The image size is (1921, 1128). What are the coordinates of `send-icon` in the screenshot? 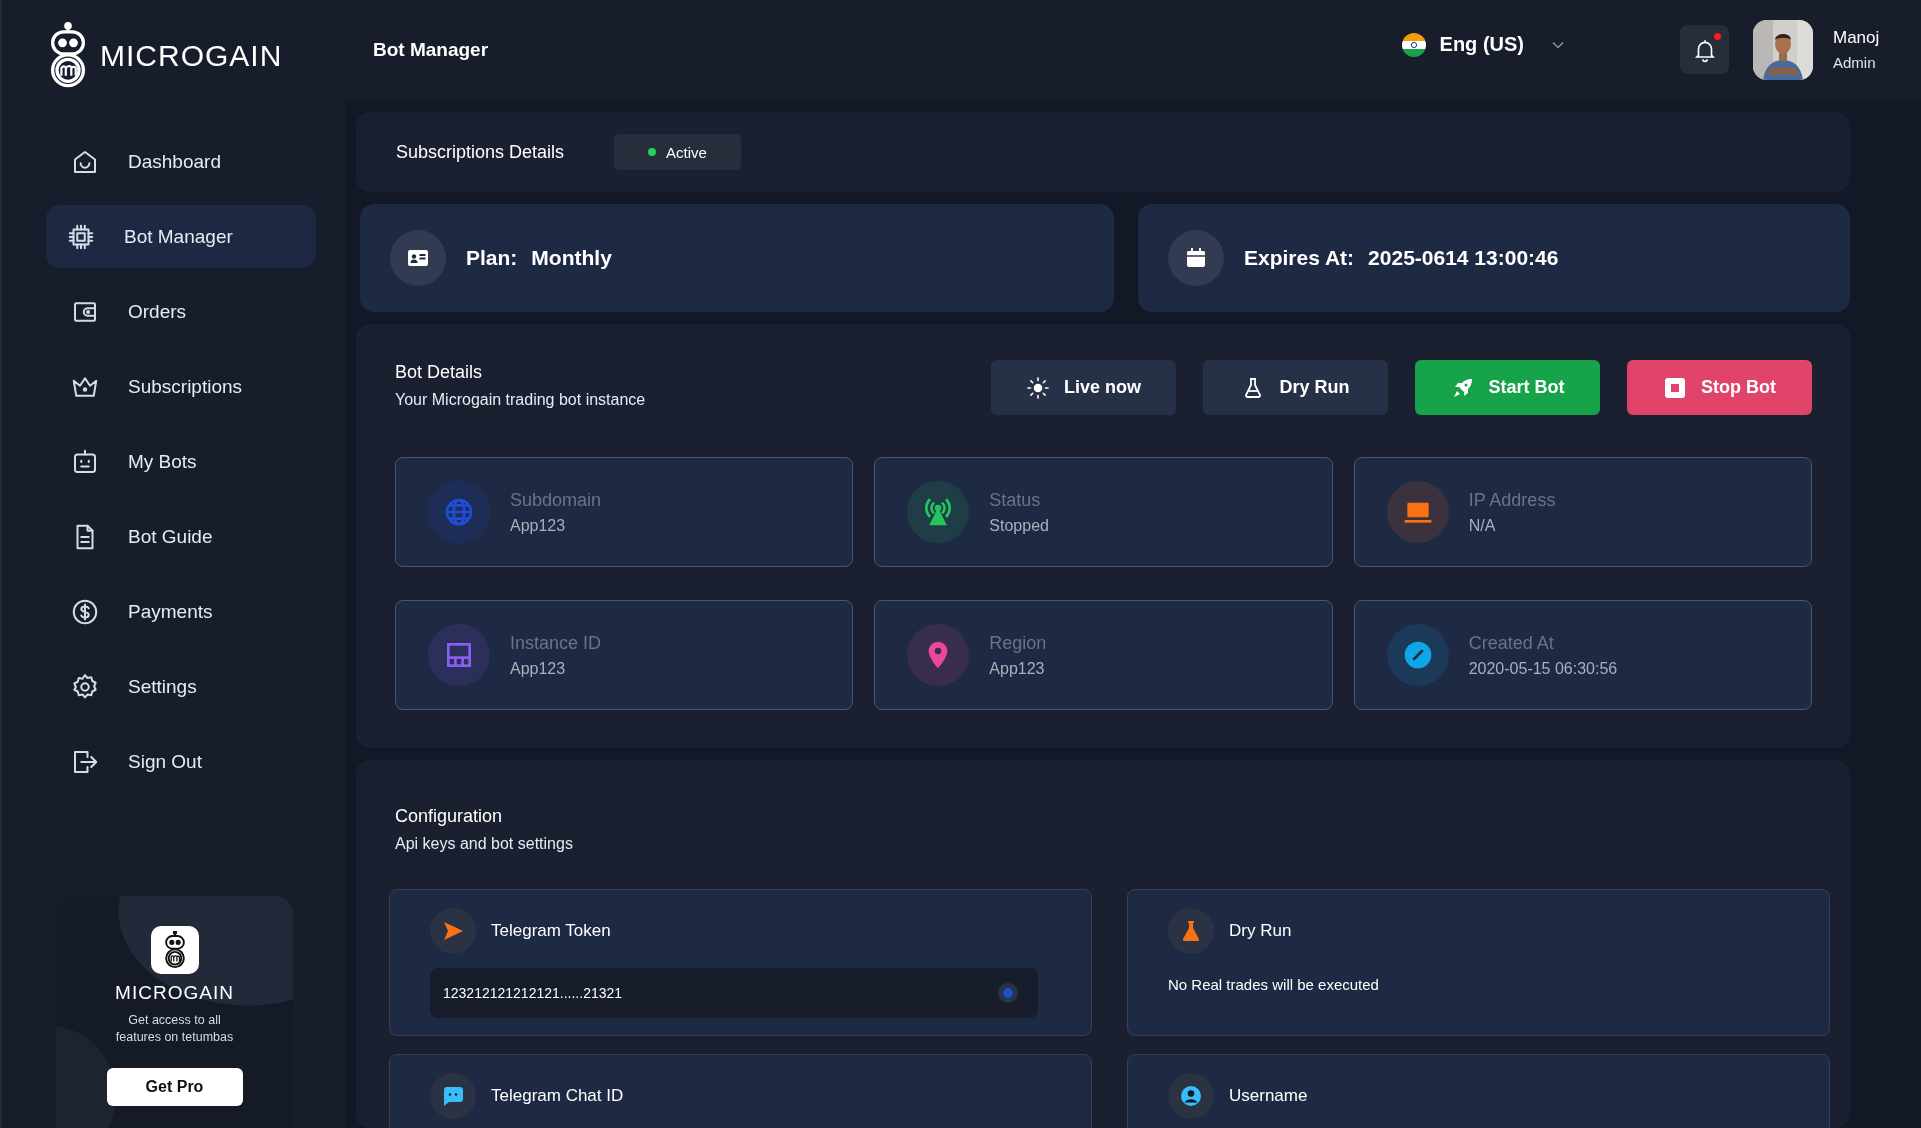 It's located at (453, 931).